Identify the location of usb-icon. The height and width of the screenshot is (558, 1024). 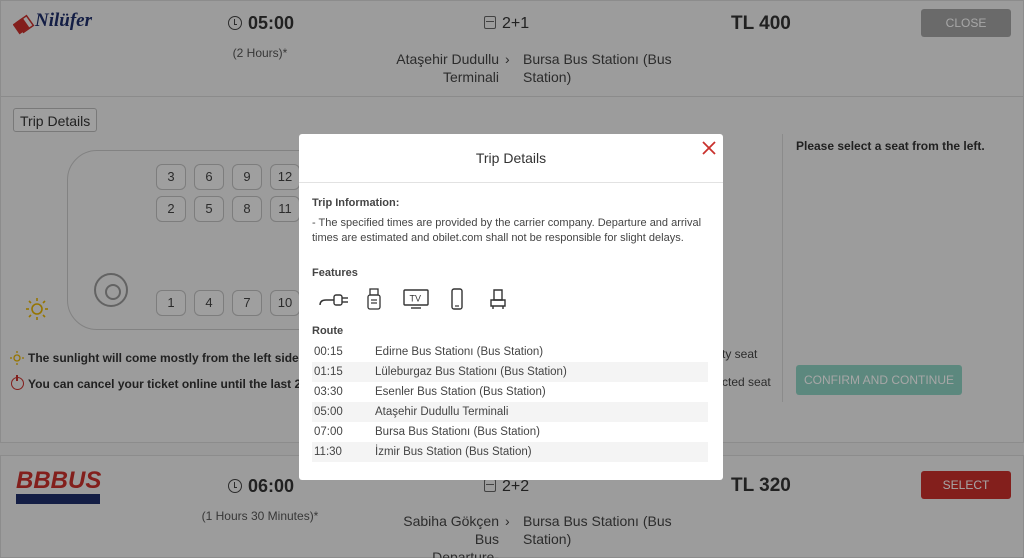
(374, 299).